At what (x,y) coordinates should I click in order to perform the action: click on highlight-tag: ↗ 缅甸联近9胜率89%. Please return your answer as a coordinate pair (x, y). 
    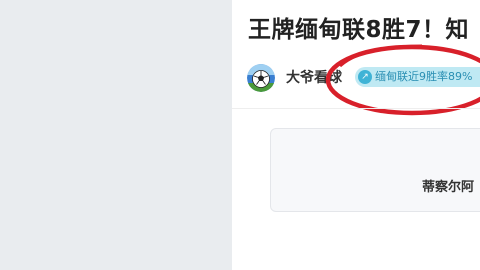
    Looking at the image, I should click on (417, 77).